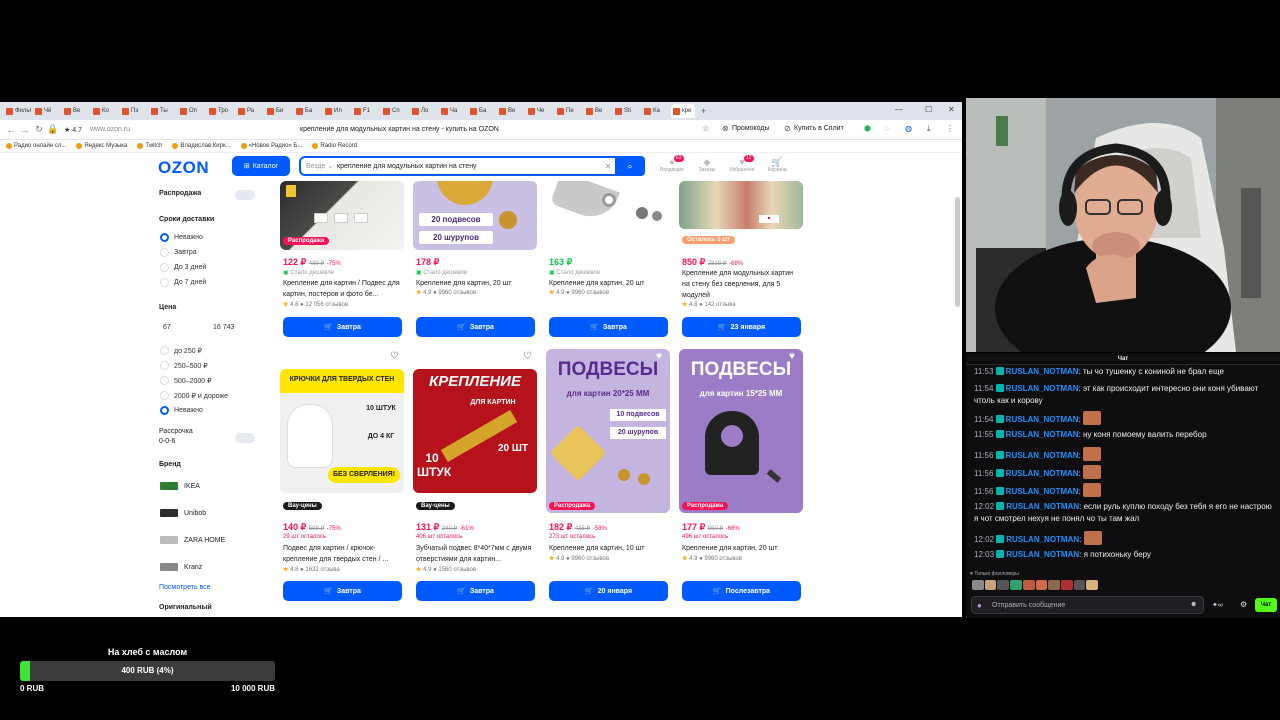 The image size is (1280, 720). I want to click on catalog-button: ⊞ Каталог, so click(261, 166).